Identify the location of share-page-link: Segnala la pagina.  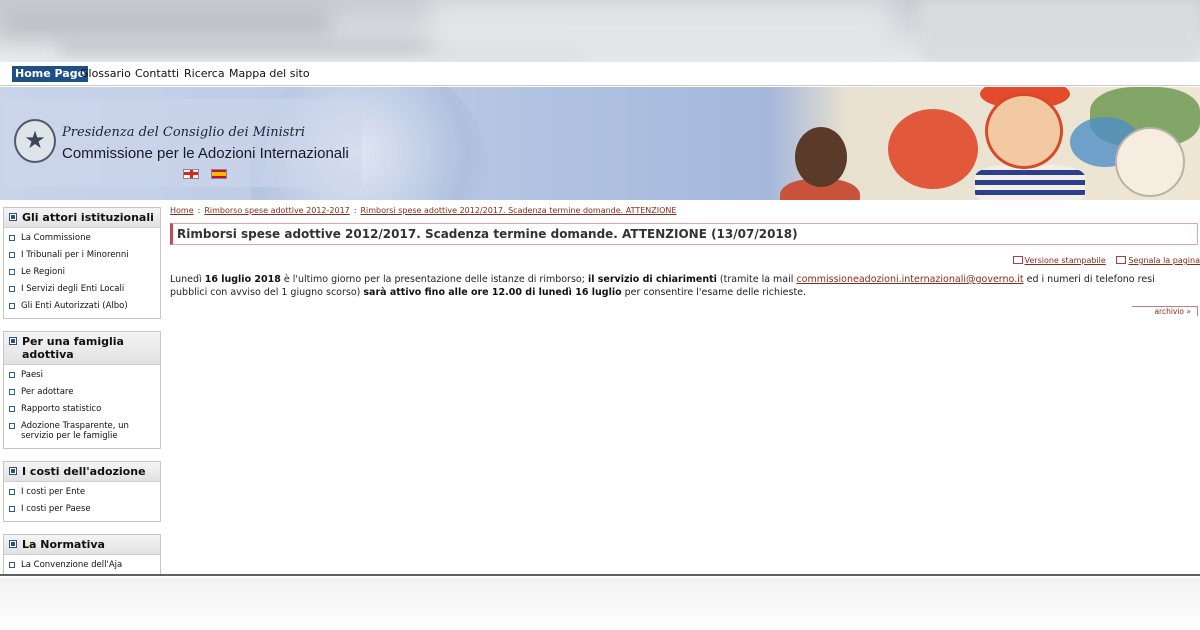
(1164, 260).